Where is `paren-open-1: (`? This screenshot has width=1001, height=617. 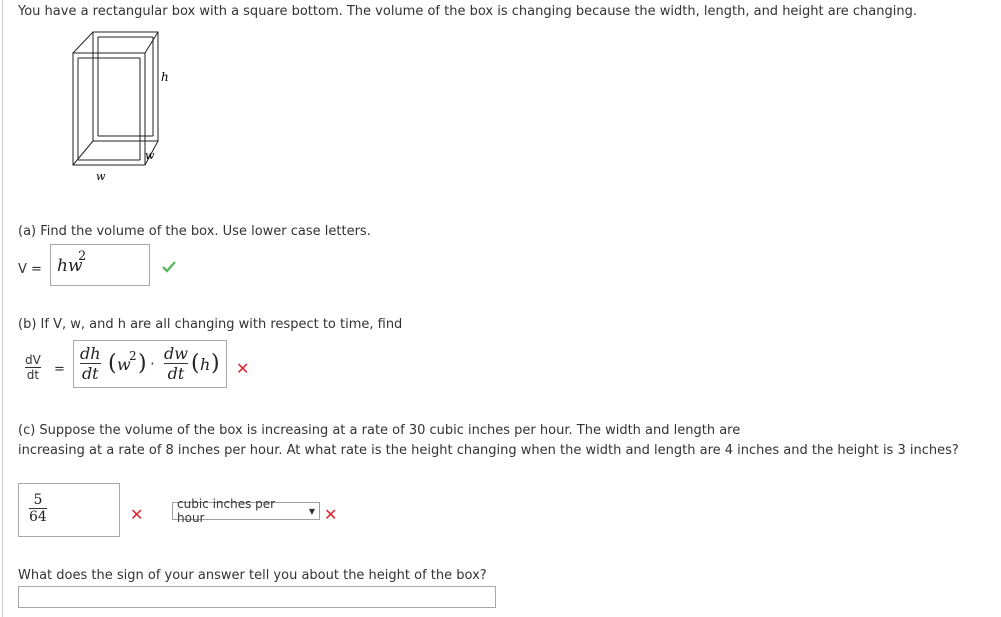 paren-open-1: ( is located at coordinates (112, 363).